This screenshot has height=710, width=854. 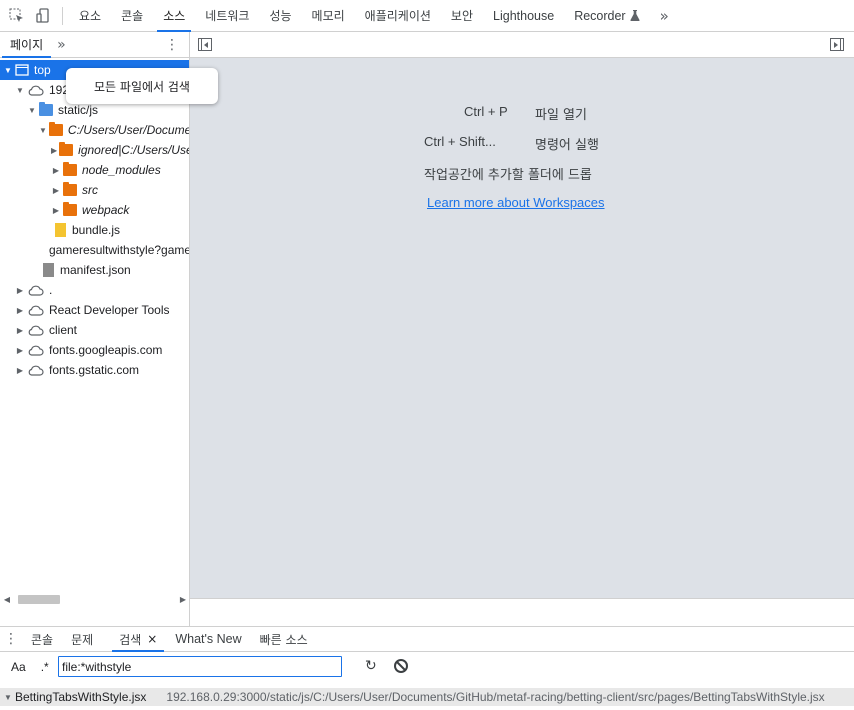 I want to click on tree-item-react-devtools: ▶ React Developer Tools, so click(x=94, y=310).